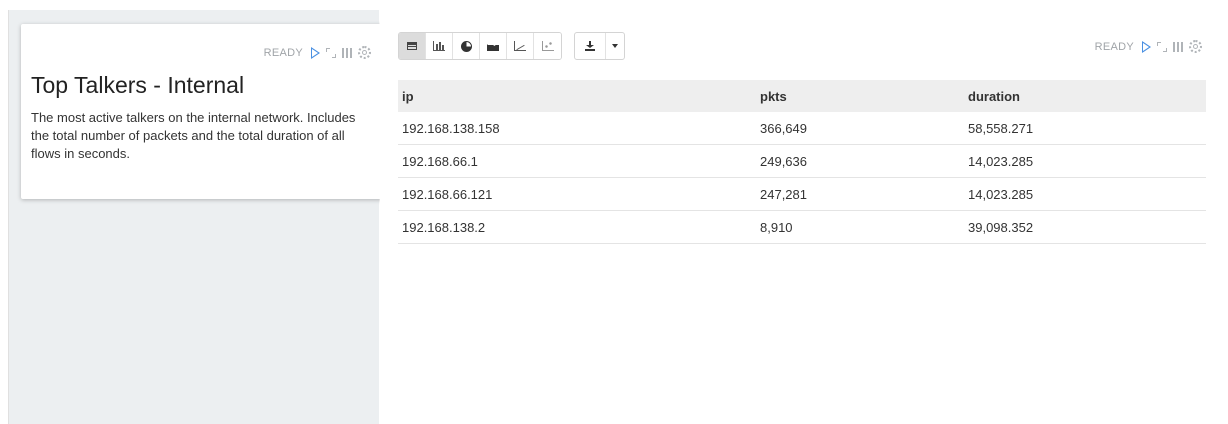 The height and width of the screenshot is (424, 1228). I want to click on paragraph-title: Top Talkers - Internal, so click(138, 85).